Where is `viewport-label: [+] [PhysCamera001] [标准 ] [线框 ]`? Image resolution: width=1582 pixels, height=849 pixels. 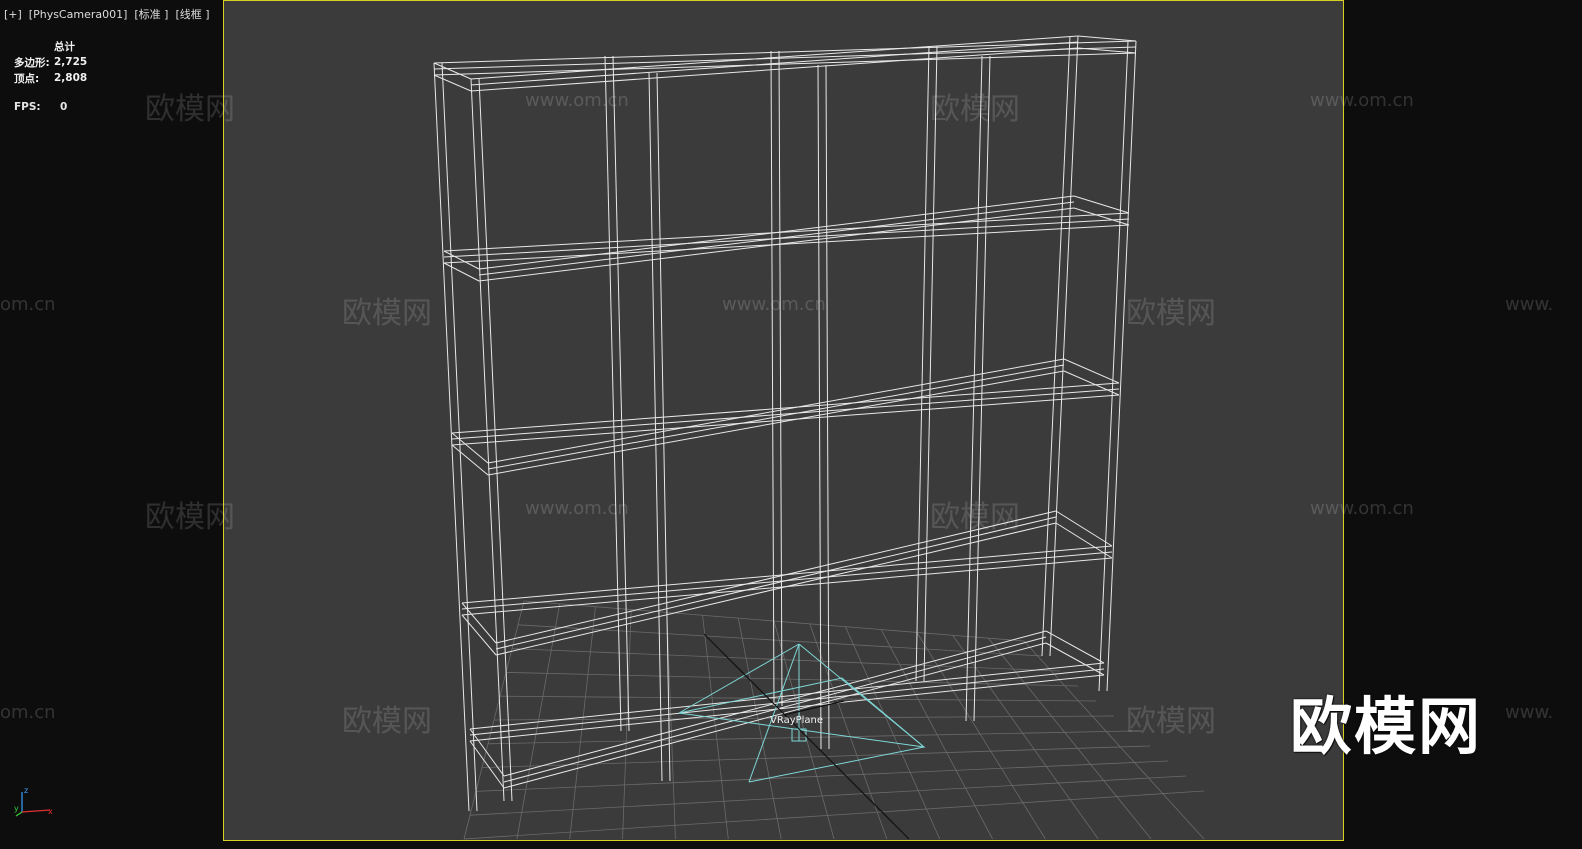
viewport-label: [+] [PhysCamera001] [标准 ] [线框 ] is located at coordinates (107, 14).